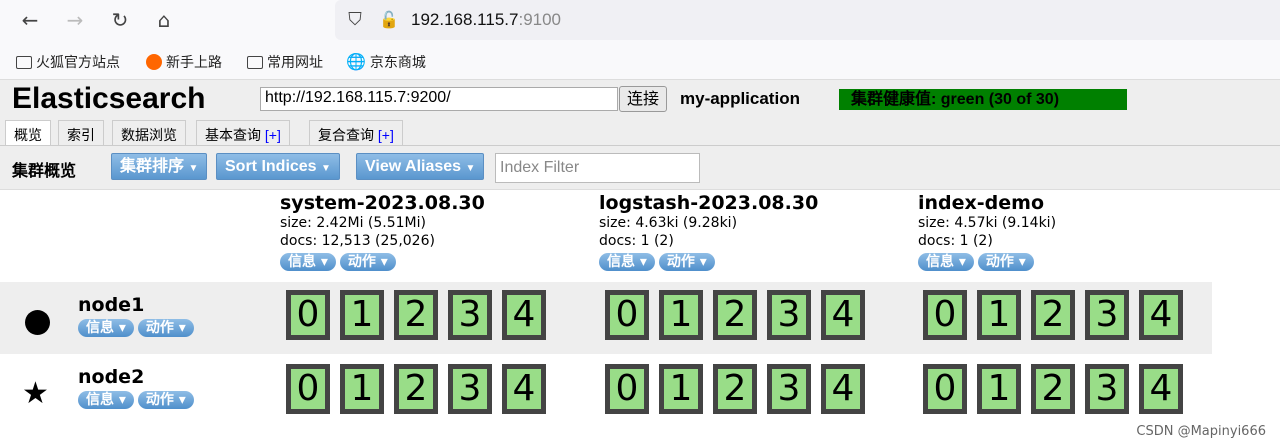 The image size is (1280, 448). What do you see at coordinates (111, 377) in the screenshot?
I see `node-name: node2` at bounding box center [111, 377].